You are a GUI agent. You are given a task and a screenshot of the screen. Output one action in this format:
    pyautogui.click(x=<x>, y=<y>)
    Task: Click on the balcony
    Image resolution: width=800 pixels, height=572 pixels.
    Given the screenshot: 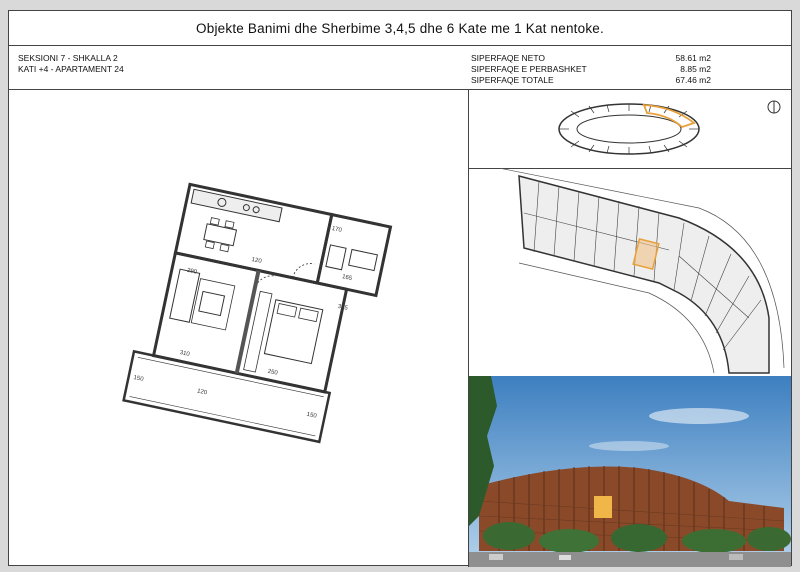 What is the action you would take?
    pyautogui.click(x=227, y=396)
    